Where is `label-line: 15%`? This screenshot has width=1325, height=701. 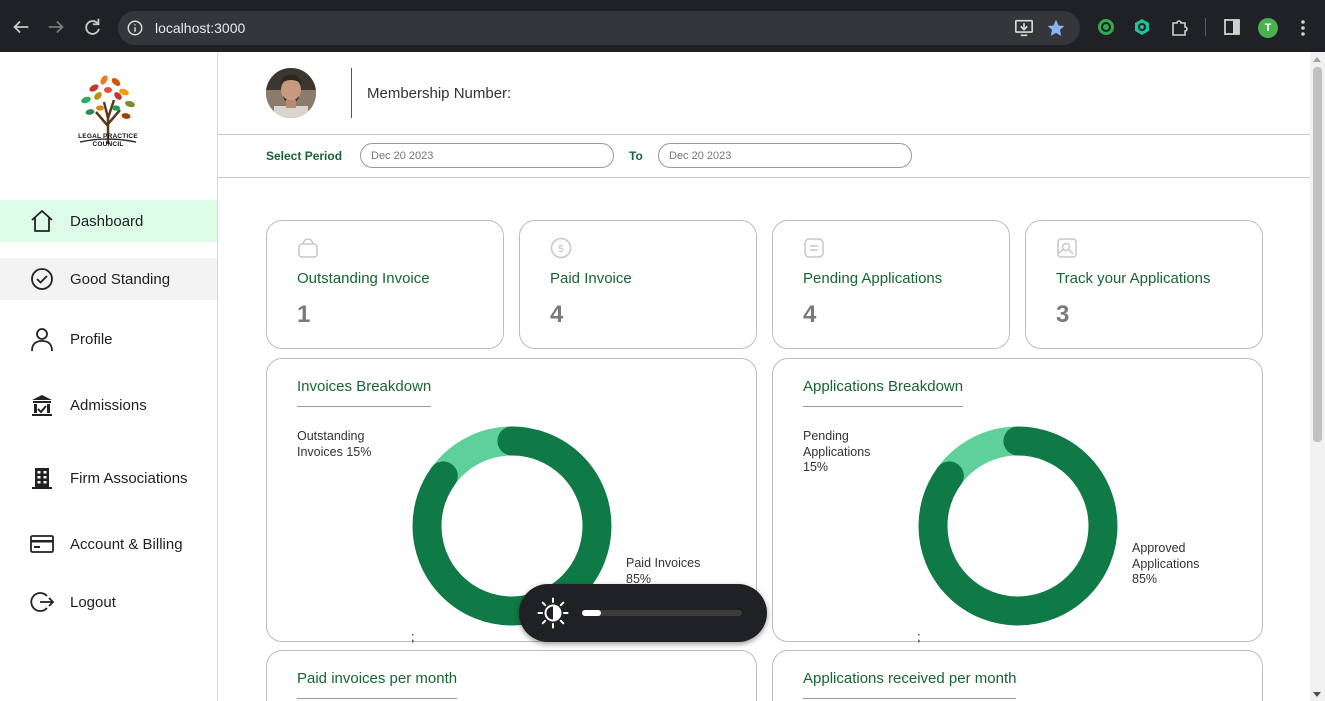 label-line: 15% is located at coordinates (816, 467).